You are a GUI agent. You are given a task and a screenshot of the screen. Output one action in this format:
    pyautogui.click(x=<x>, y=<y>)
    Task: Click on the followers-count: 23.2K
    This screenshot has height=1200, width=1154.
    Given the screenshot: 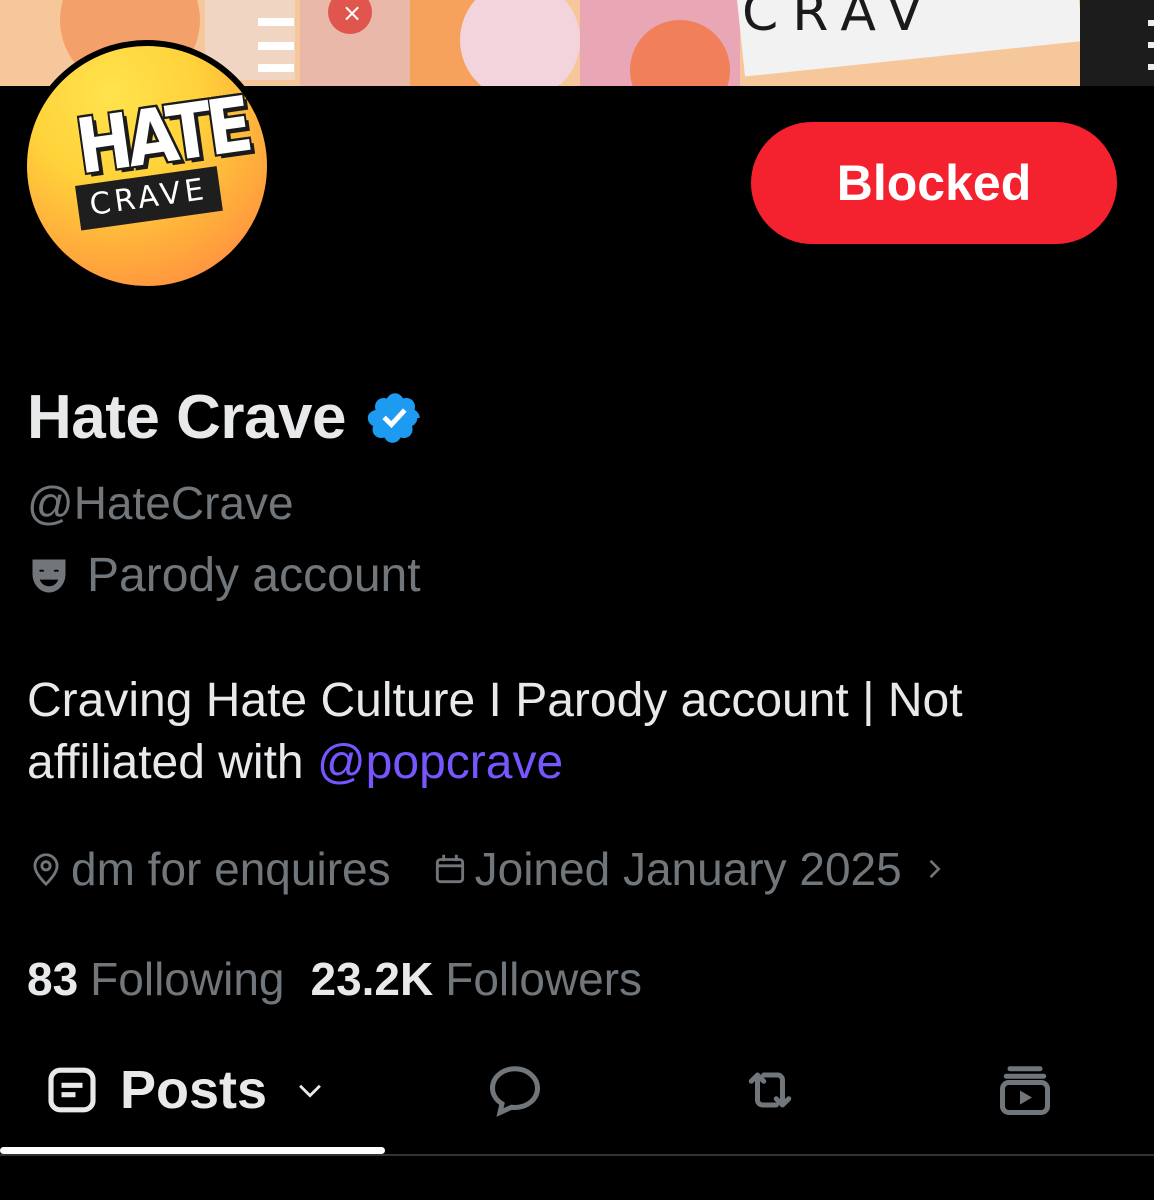 What is the action you would take?
    pyautogui.click(x=372, y=979)
    